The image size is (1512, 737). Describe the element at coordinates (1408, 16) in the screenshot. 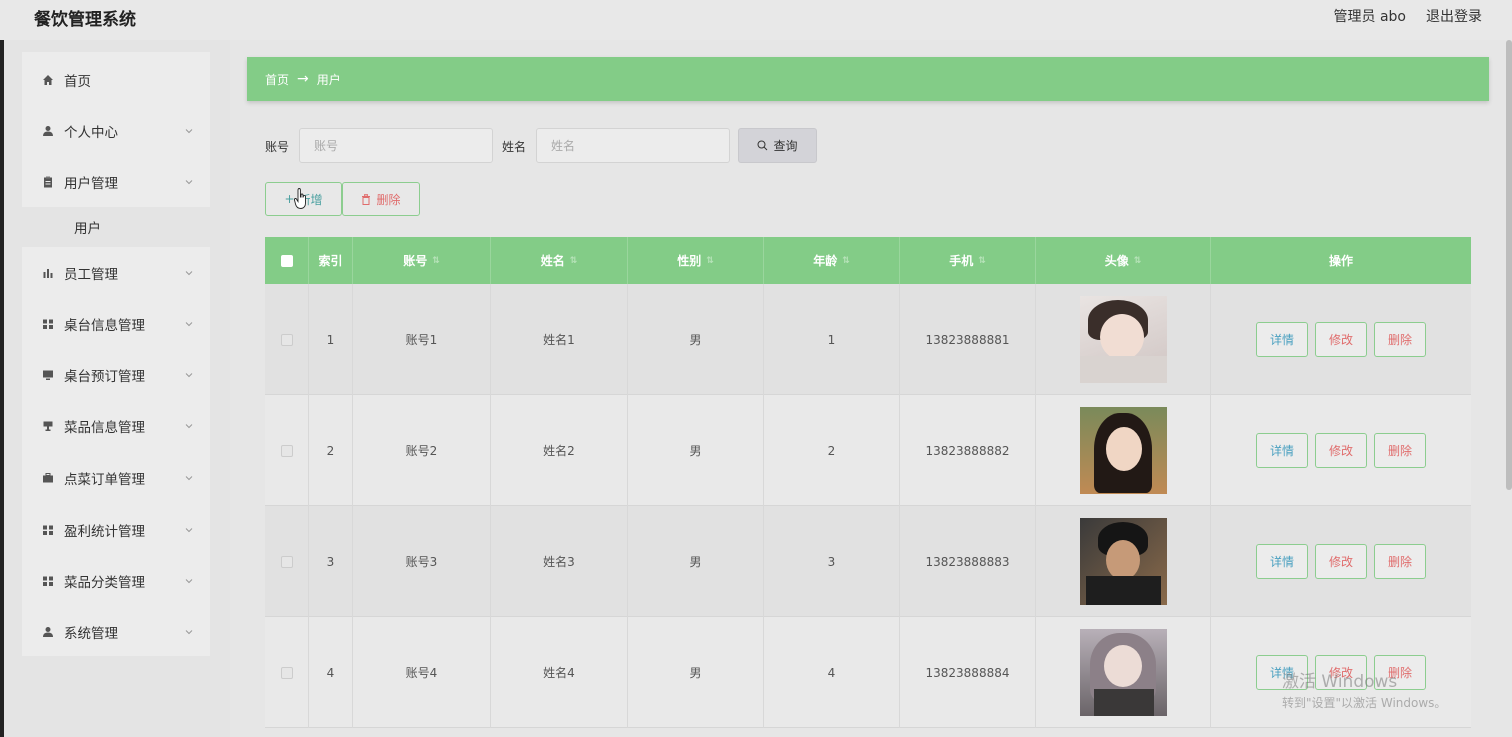

I see `header-right: 管理员 abo 退出登录` at that location.